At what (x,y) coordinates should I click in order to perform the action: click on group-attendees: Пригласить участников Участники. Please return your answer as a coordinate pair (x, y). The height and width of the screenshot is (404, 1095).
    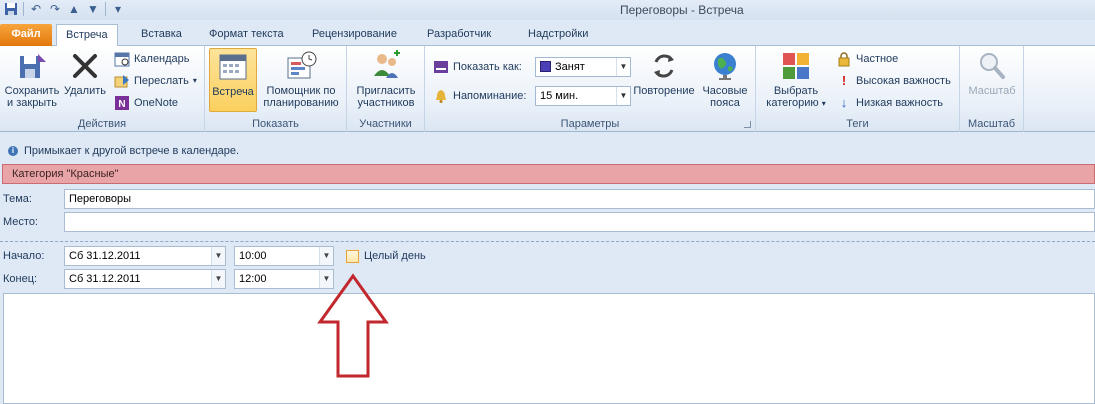
    Looking at the image, I should click on (386, 89).